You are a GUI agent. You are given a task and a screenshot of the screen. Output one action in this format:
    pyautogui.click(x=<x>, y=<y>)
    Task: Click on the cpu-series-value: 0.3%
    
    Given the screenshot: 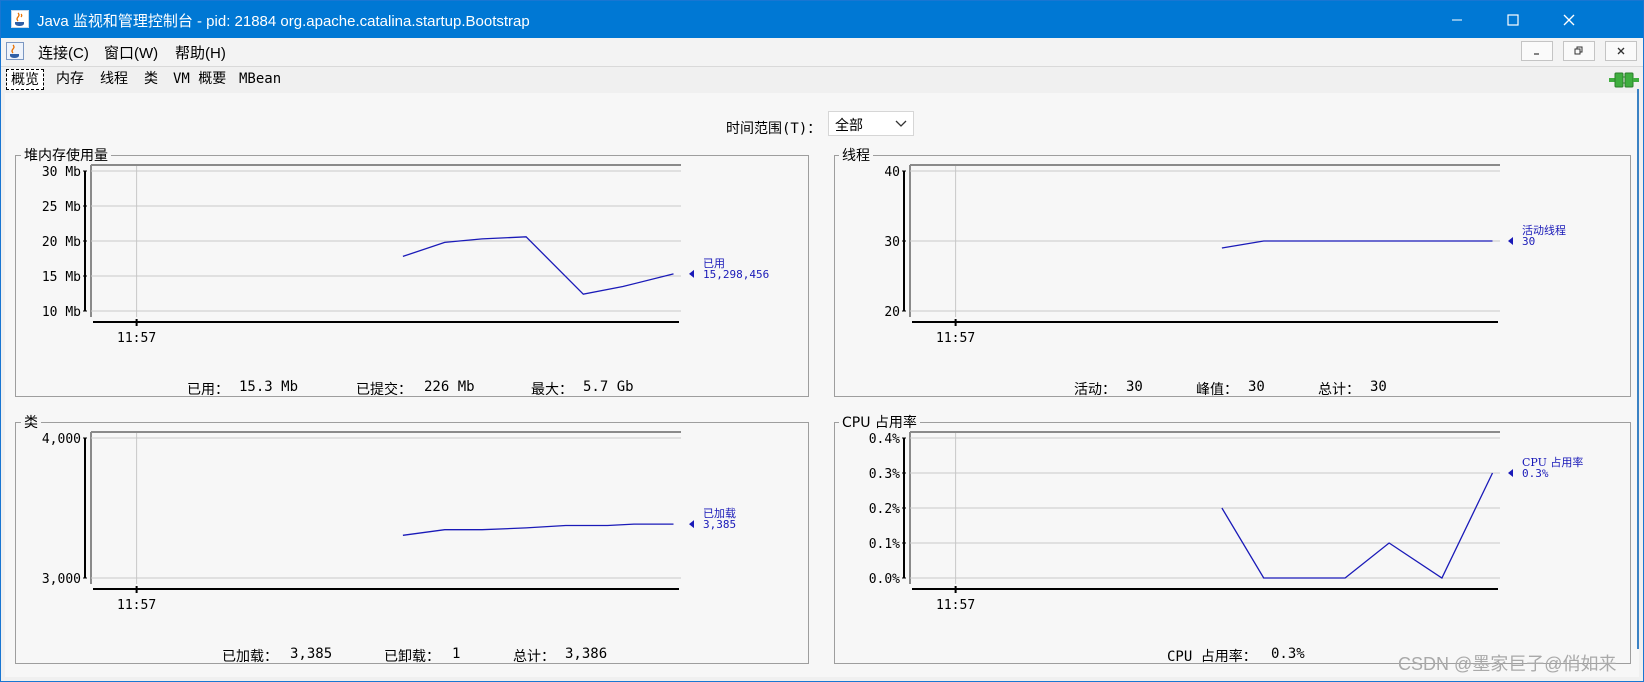 What is the action you would take?
    pyautogui.click(x=1535, y=473)
    